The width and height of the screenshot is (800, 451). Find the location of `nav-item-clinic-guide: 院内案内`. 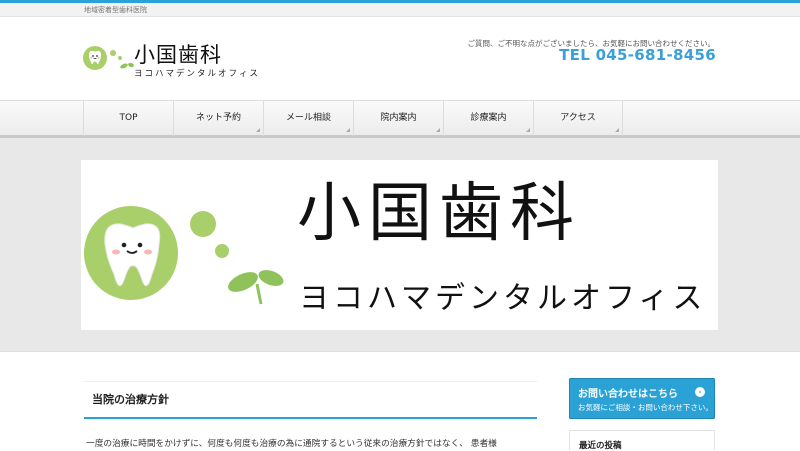

nav-item-clinic-guide: 院内案内 is located at coordinates (398, 118).